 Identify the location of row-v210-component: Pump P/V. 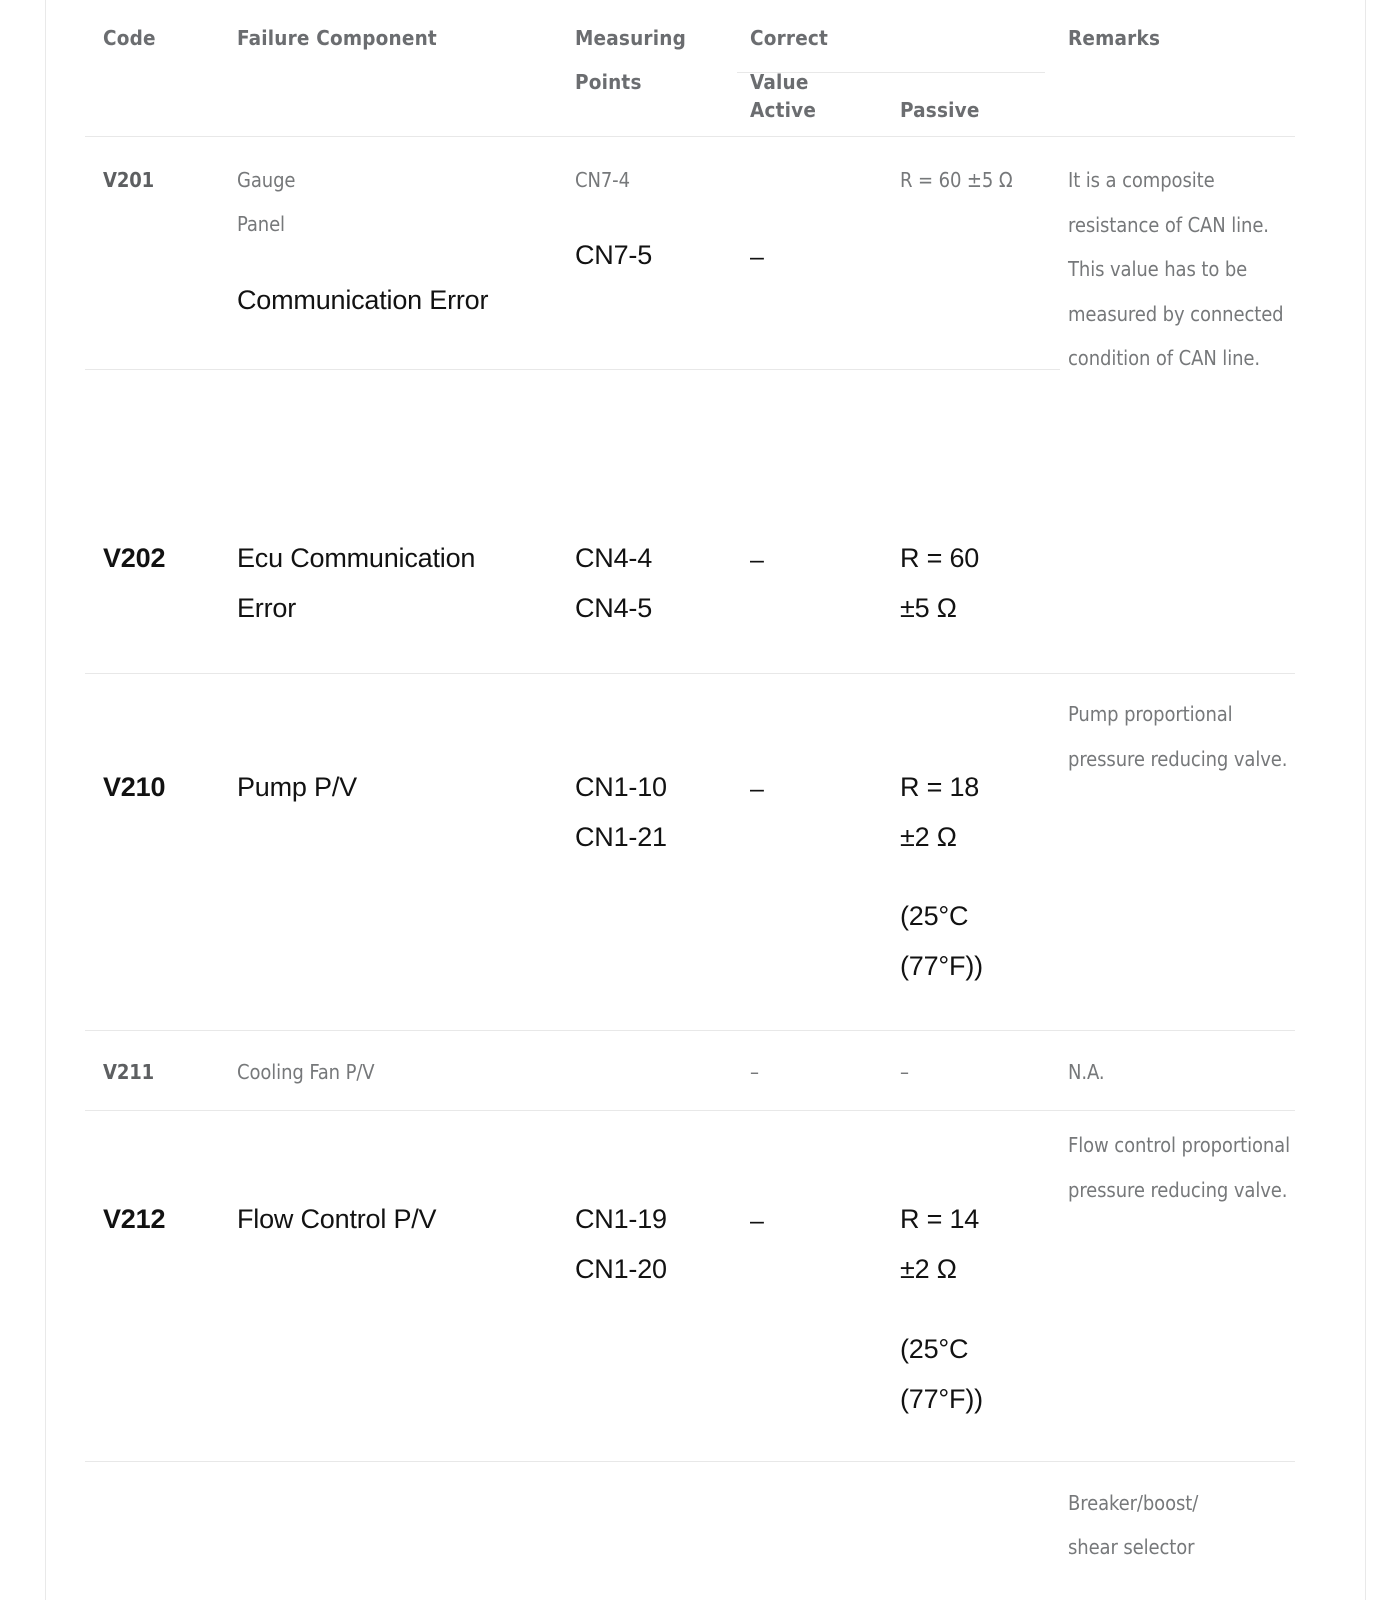
(297, 787).